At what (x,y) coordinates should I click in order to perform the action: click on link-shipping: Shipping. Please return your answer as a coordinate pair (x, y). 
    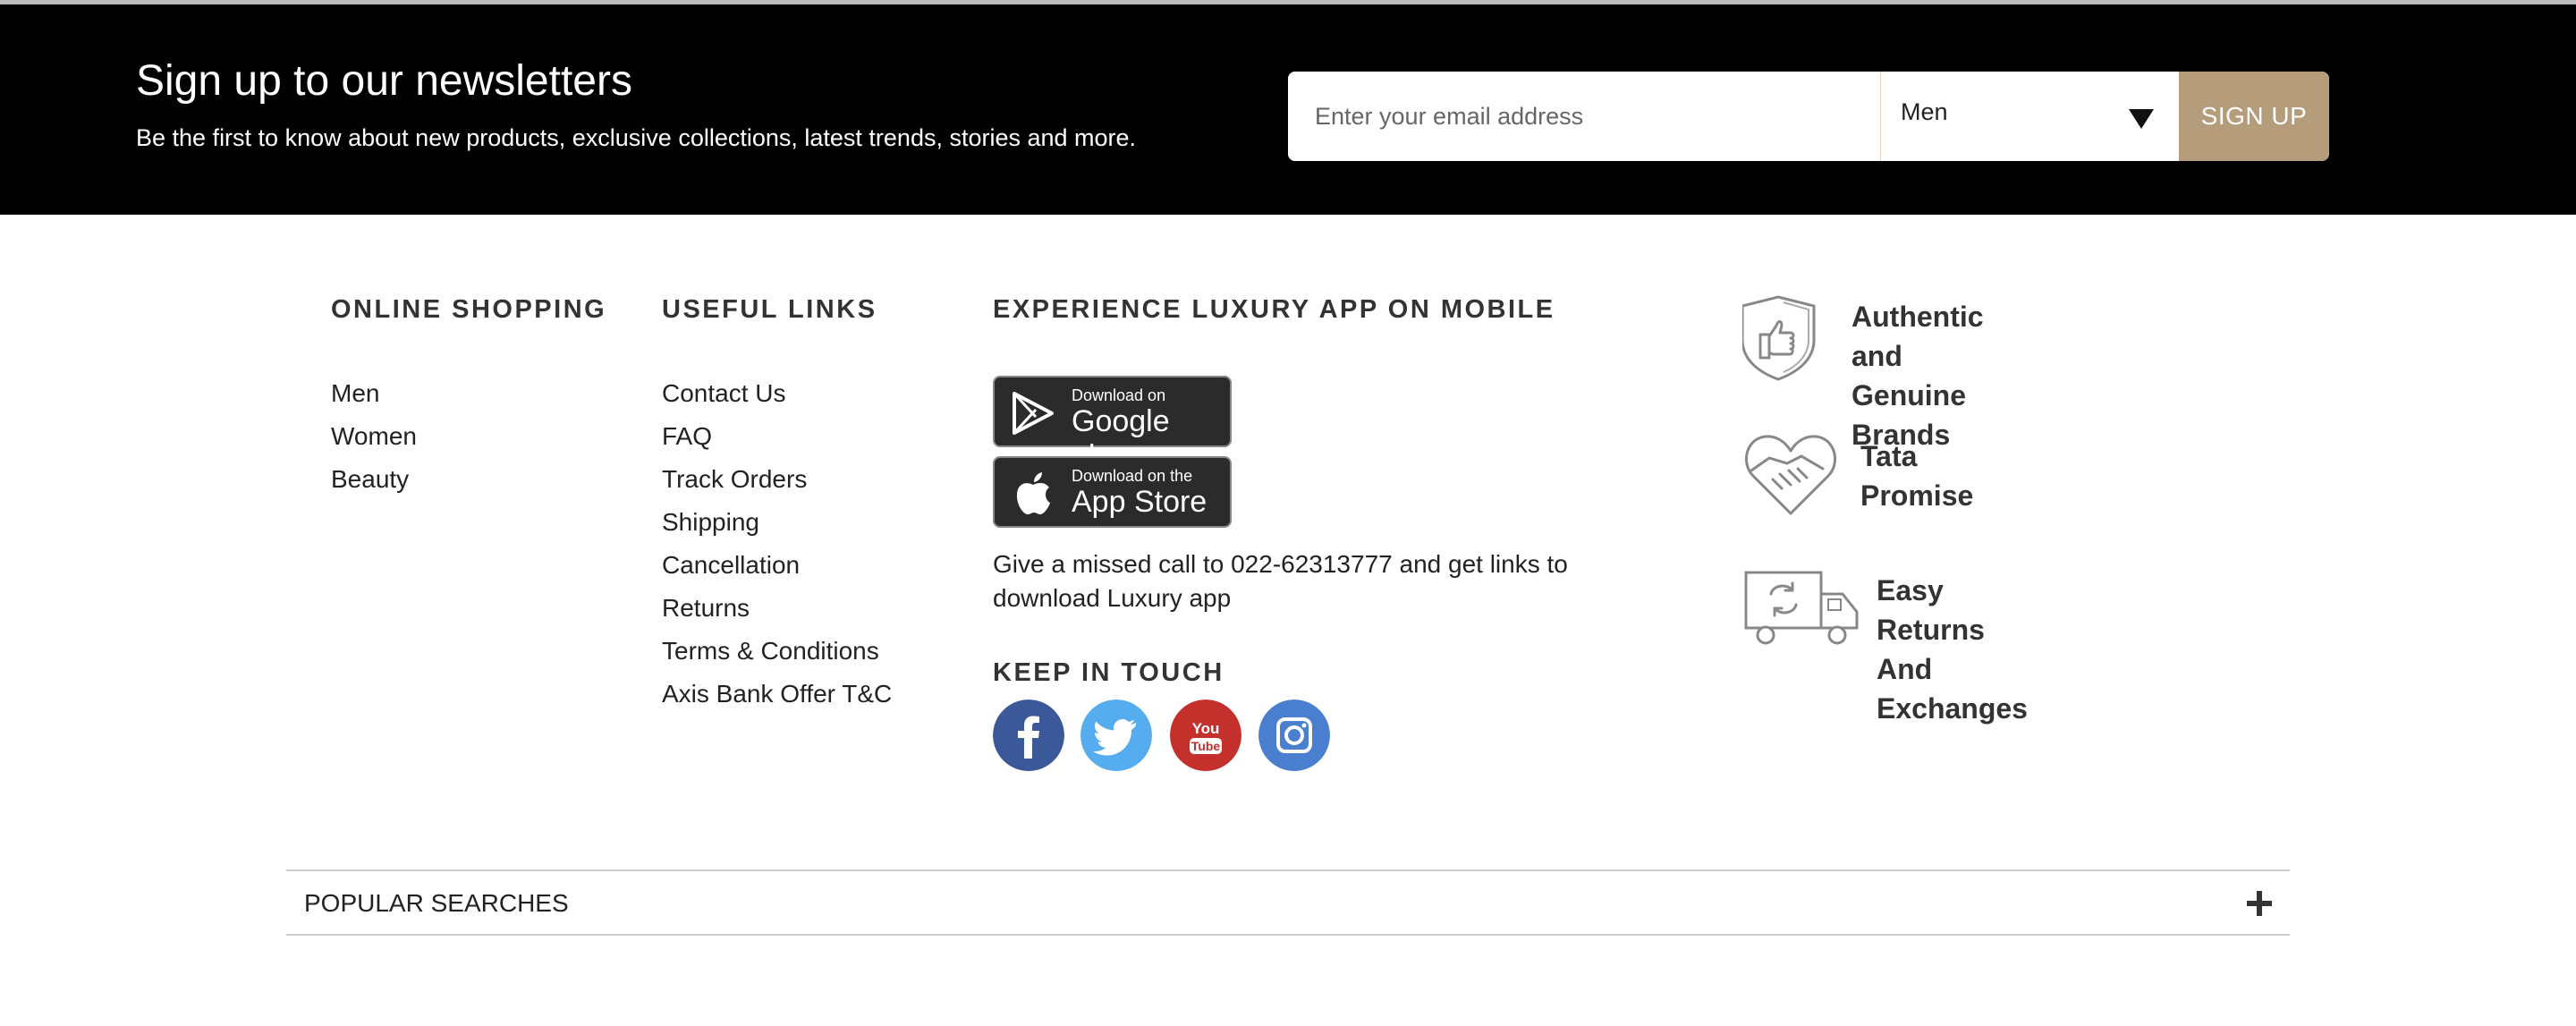
    Looking at the image, I should click on (777, 526).